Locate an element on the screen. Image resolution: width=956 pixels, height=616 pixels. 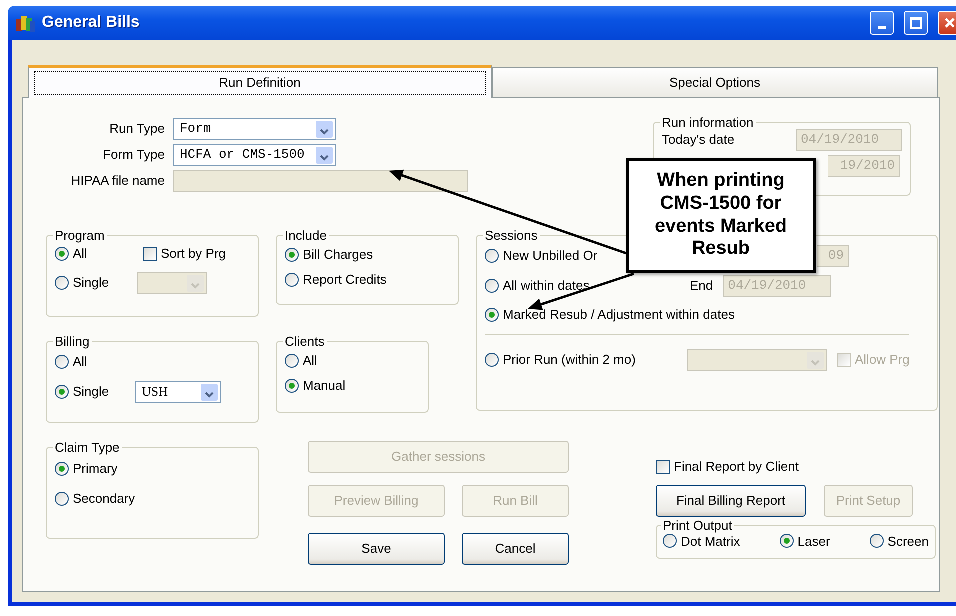
checkbox: Sort by Prg is located at coordinates (184, 254).